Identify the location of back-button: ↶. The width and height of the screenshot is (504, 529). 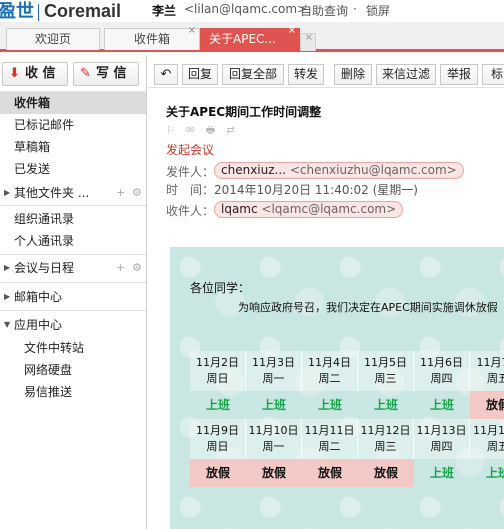
(166, 74).